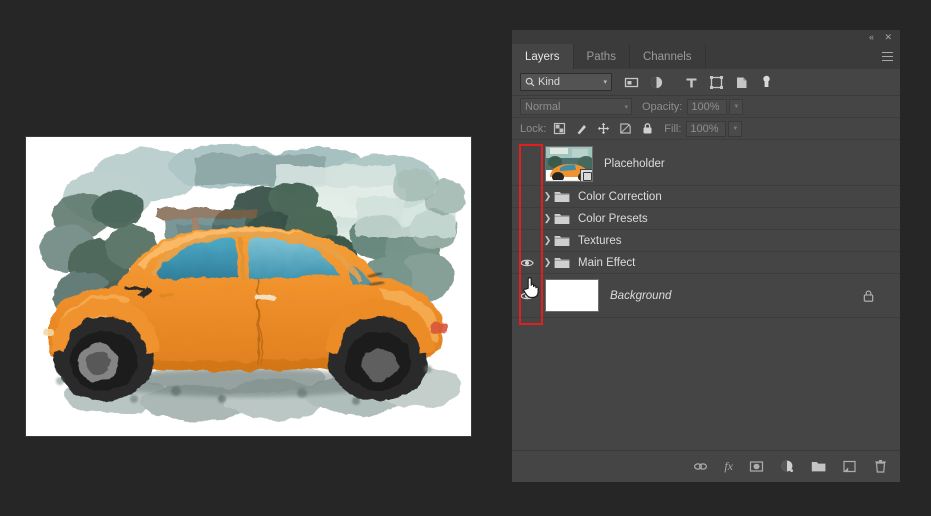  I want to click on visibility-toggle-main-effect, so click(526, 262).